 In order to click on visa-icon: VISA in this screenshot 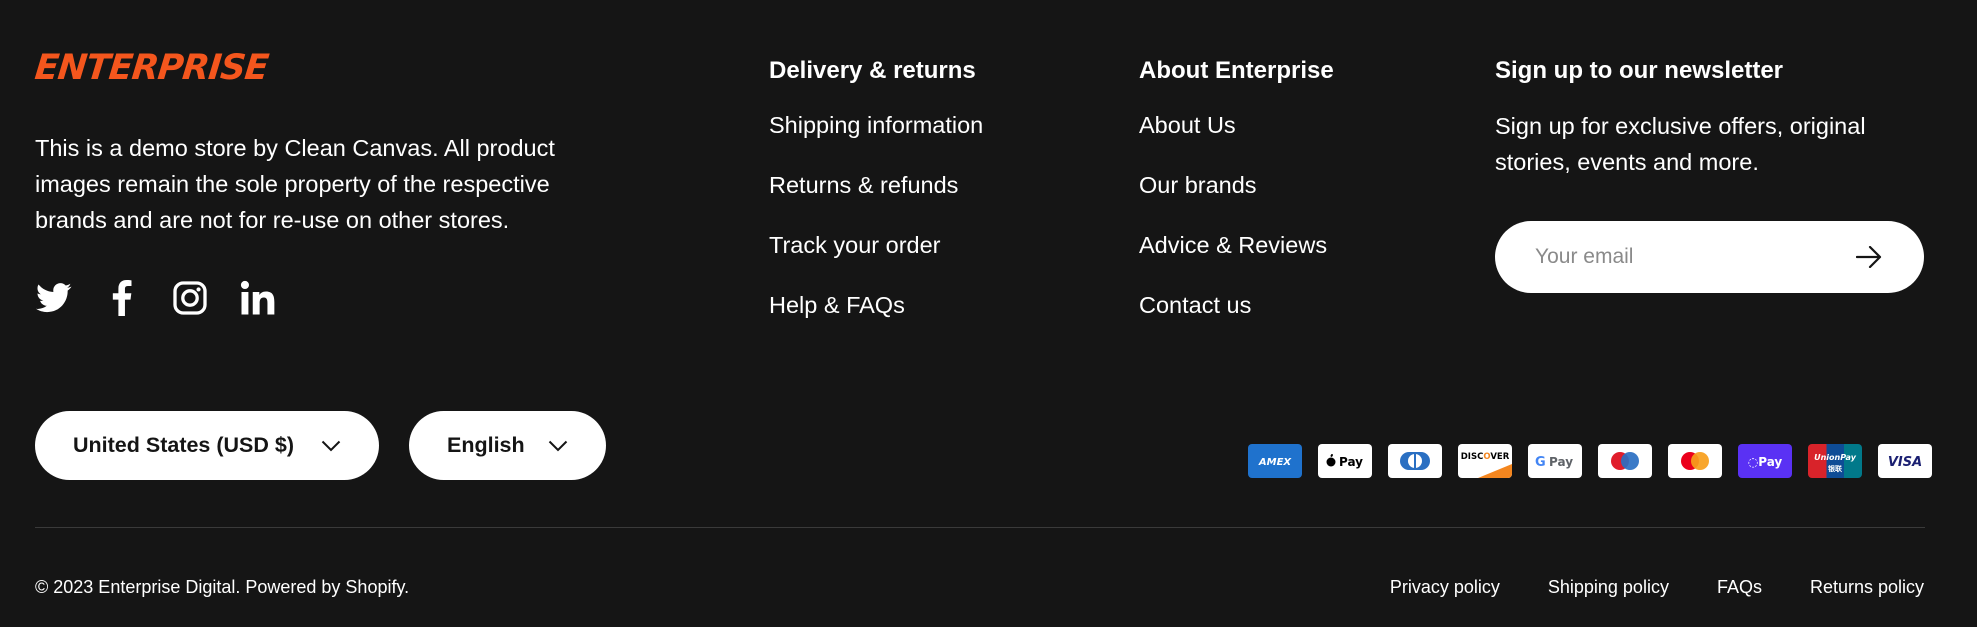, I will do `click(1905, 461)`.